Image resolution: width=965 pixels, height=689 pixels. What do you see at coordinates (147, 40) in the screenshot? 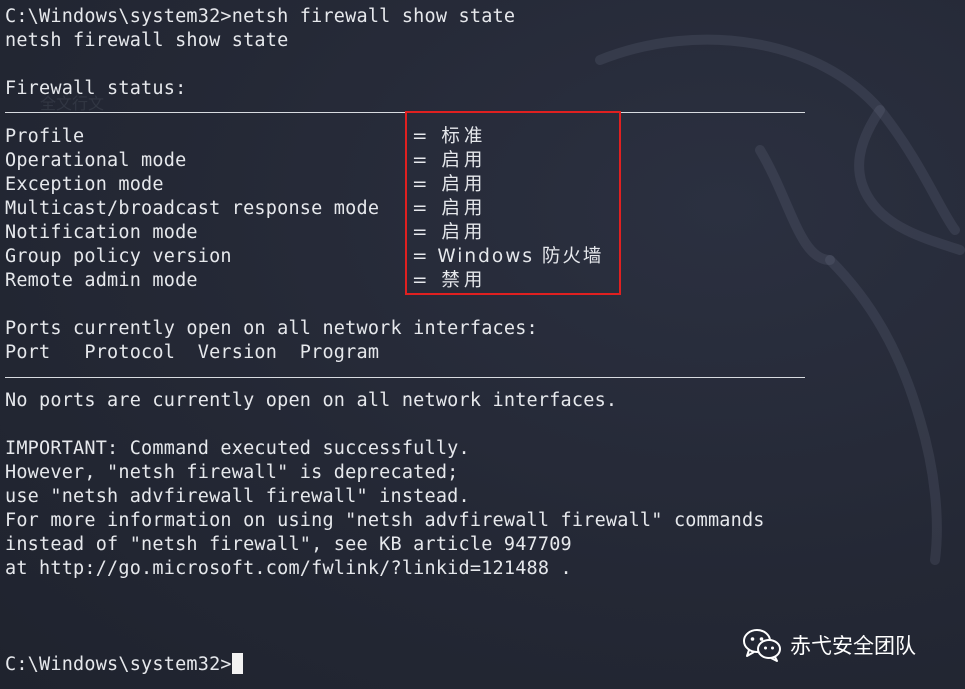
I see `command-echo-line: netsh firewall show state` at bounding box center [147, 40].